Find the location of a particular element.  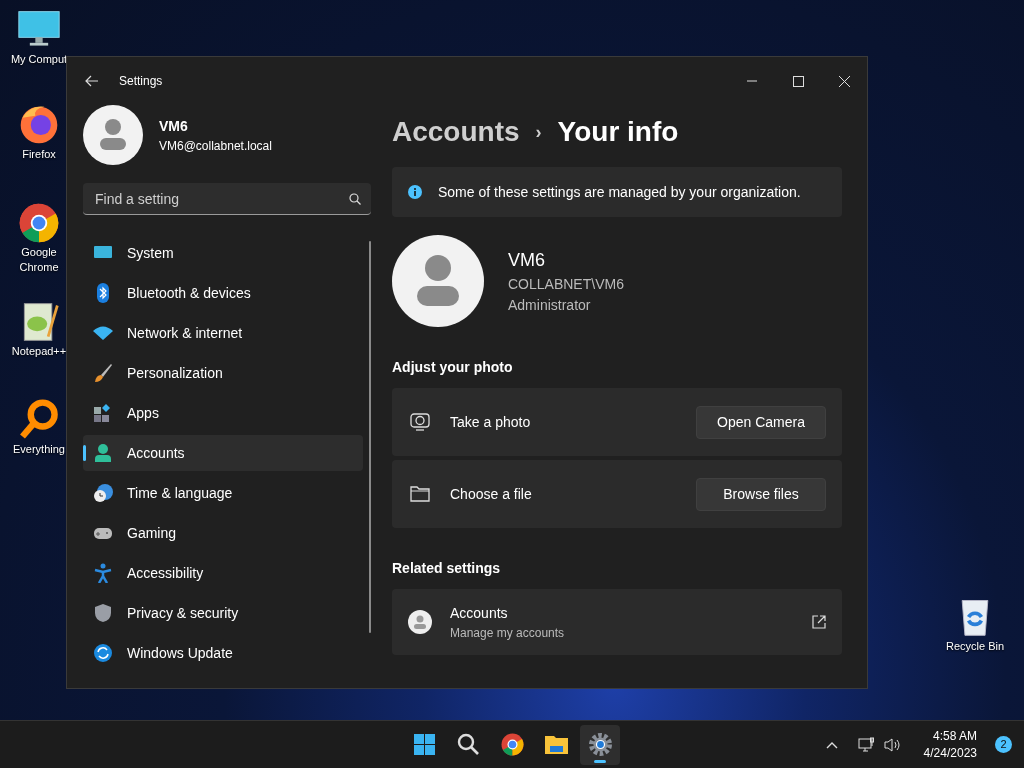

action-button: Browse files is located at coordinates (761, 494).